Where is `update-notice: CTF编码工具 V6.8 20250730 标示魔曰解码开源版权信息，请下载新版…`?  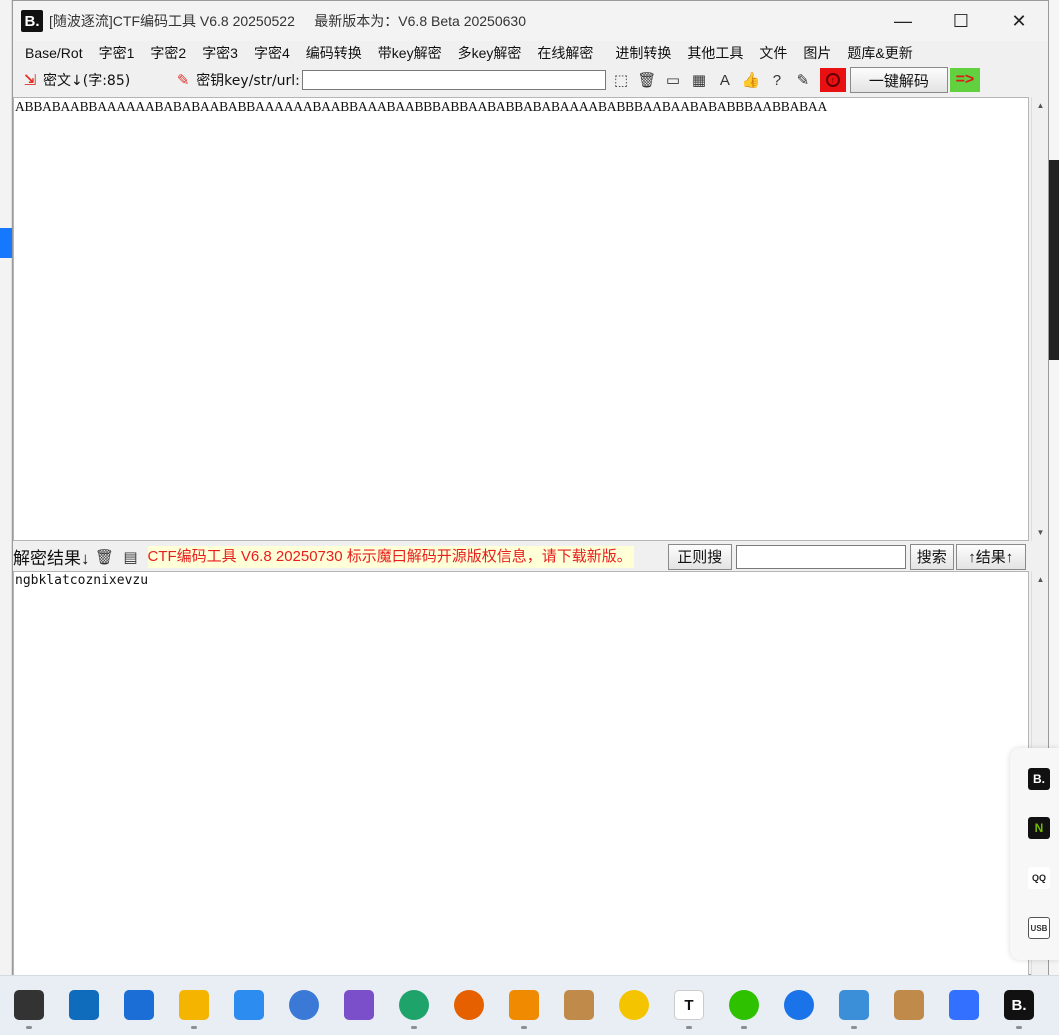 update-notice: CTF编码工具 V6.8 20250730 标示魔曰解码开源版权信息，请下载新版… is located at coordinates (390, 556).